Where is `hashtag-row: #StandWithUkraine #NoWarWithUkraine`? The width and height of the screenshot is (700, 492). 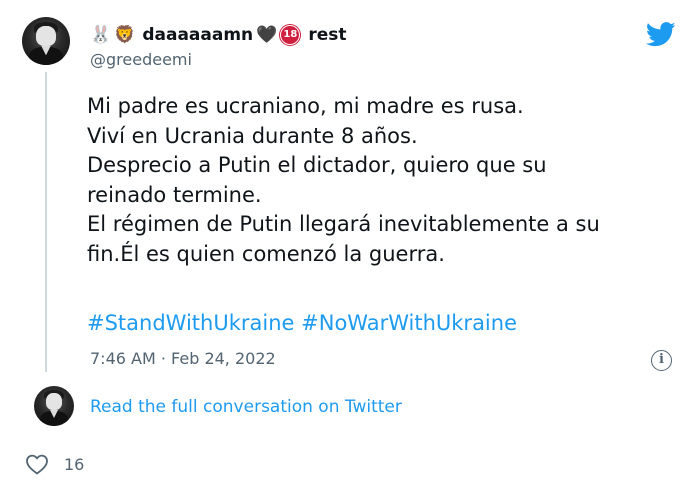 hashtag-row: #StandWithUkraine #NoWarWithUkraine is located at coordinates (302, 323).